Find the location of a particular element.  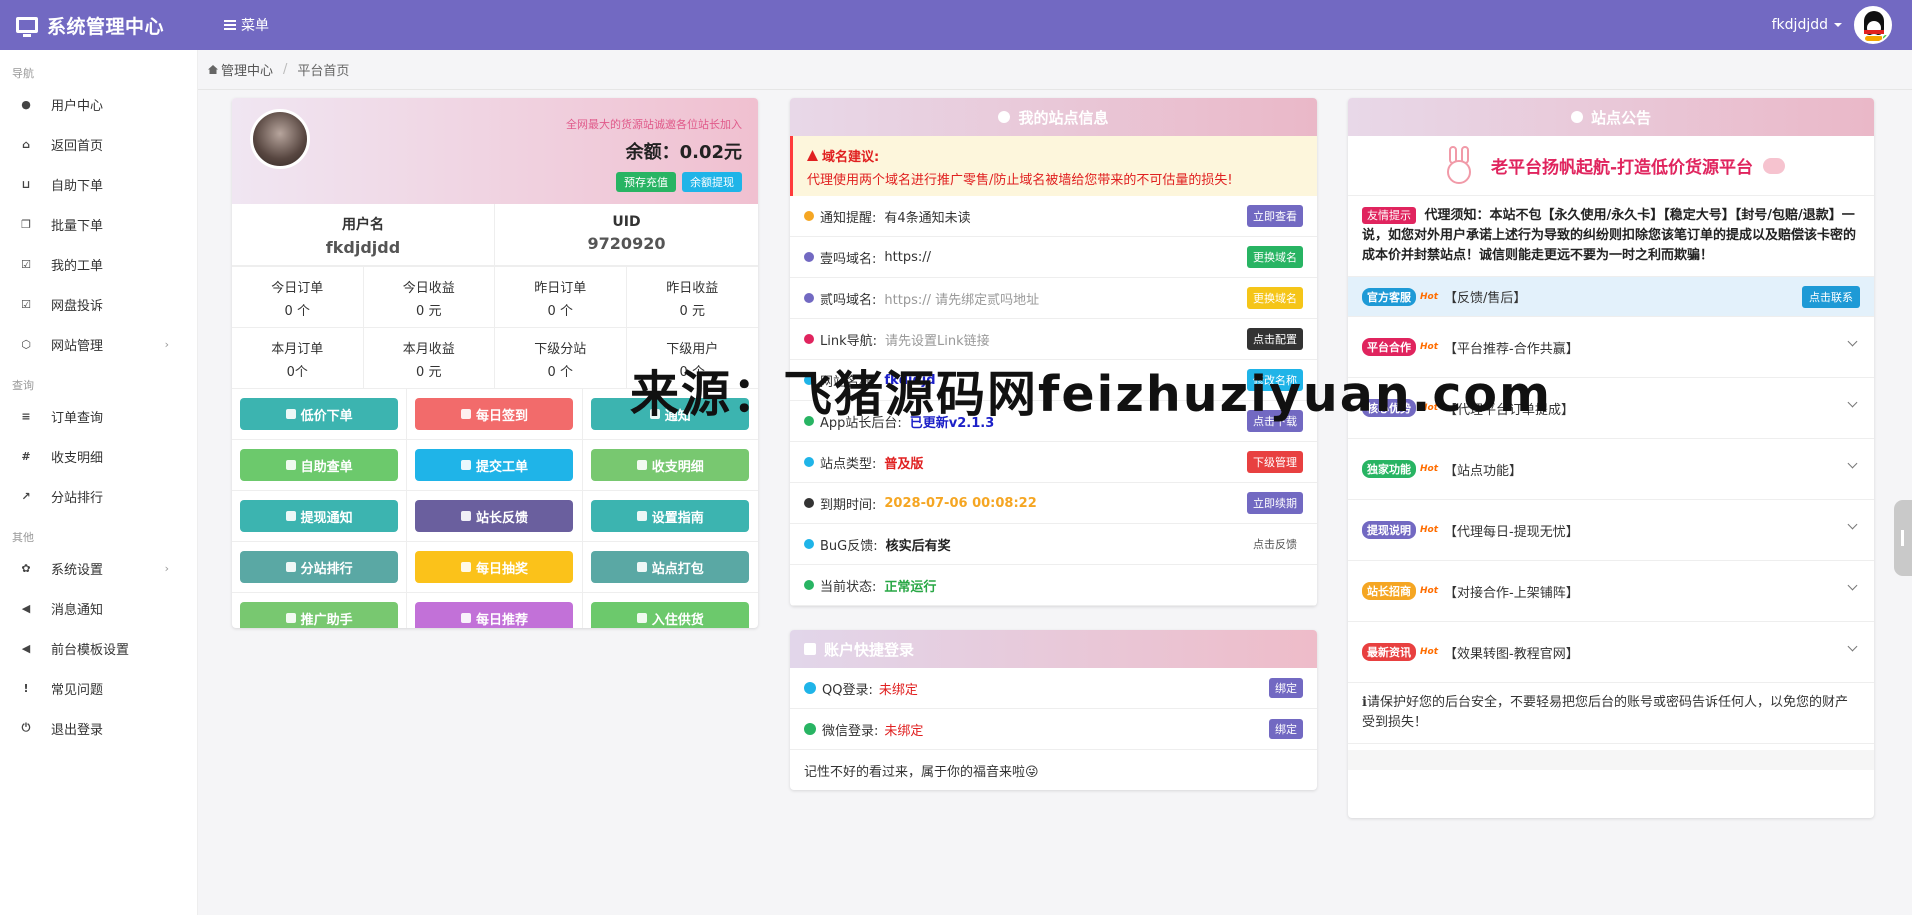

sidebar-item: ↗ 分站排行 is located at coordinates (98, 496).